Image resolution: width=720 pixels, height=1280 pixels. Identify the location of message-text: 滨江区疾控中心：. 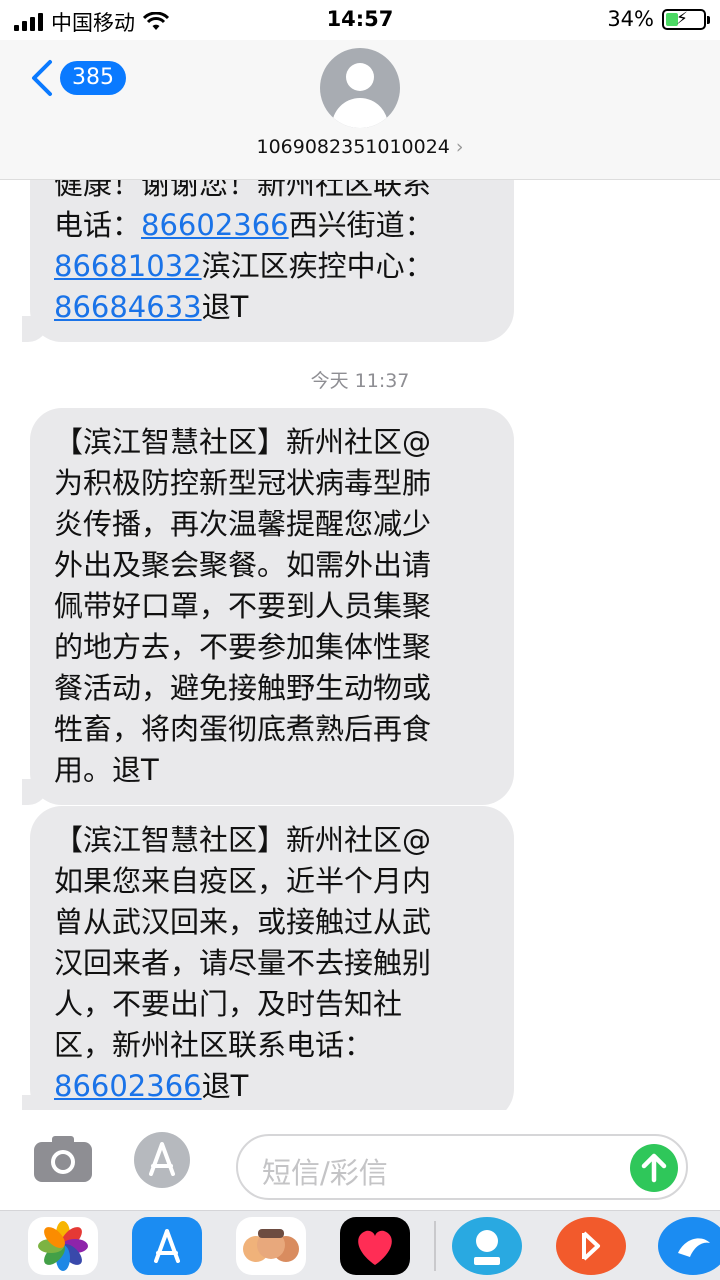
(317, 266).